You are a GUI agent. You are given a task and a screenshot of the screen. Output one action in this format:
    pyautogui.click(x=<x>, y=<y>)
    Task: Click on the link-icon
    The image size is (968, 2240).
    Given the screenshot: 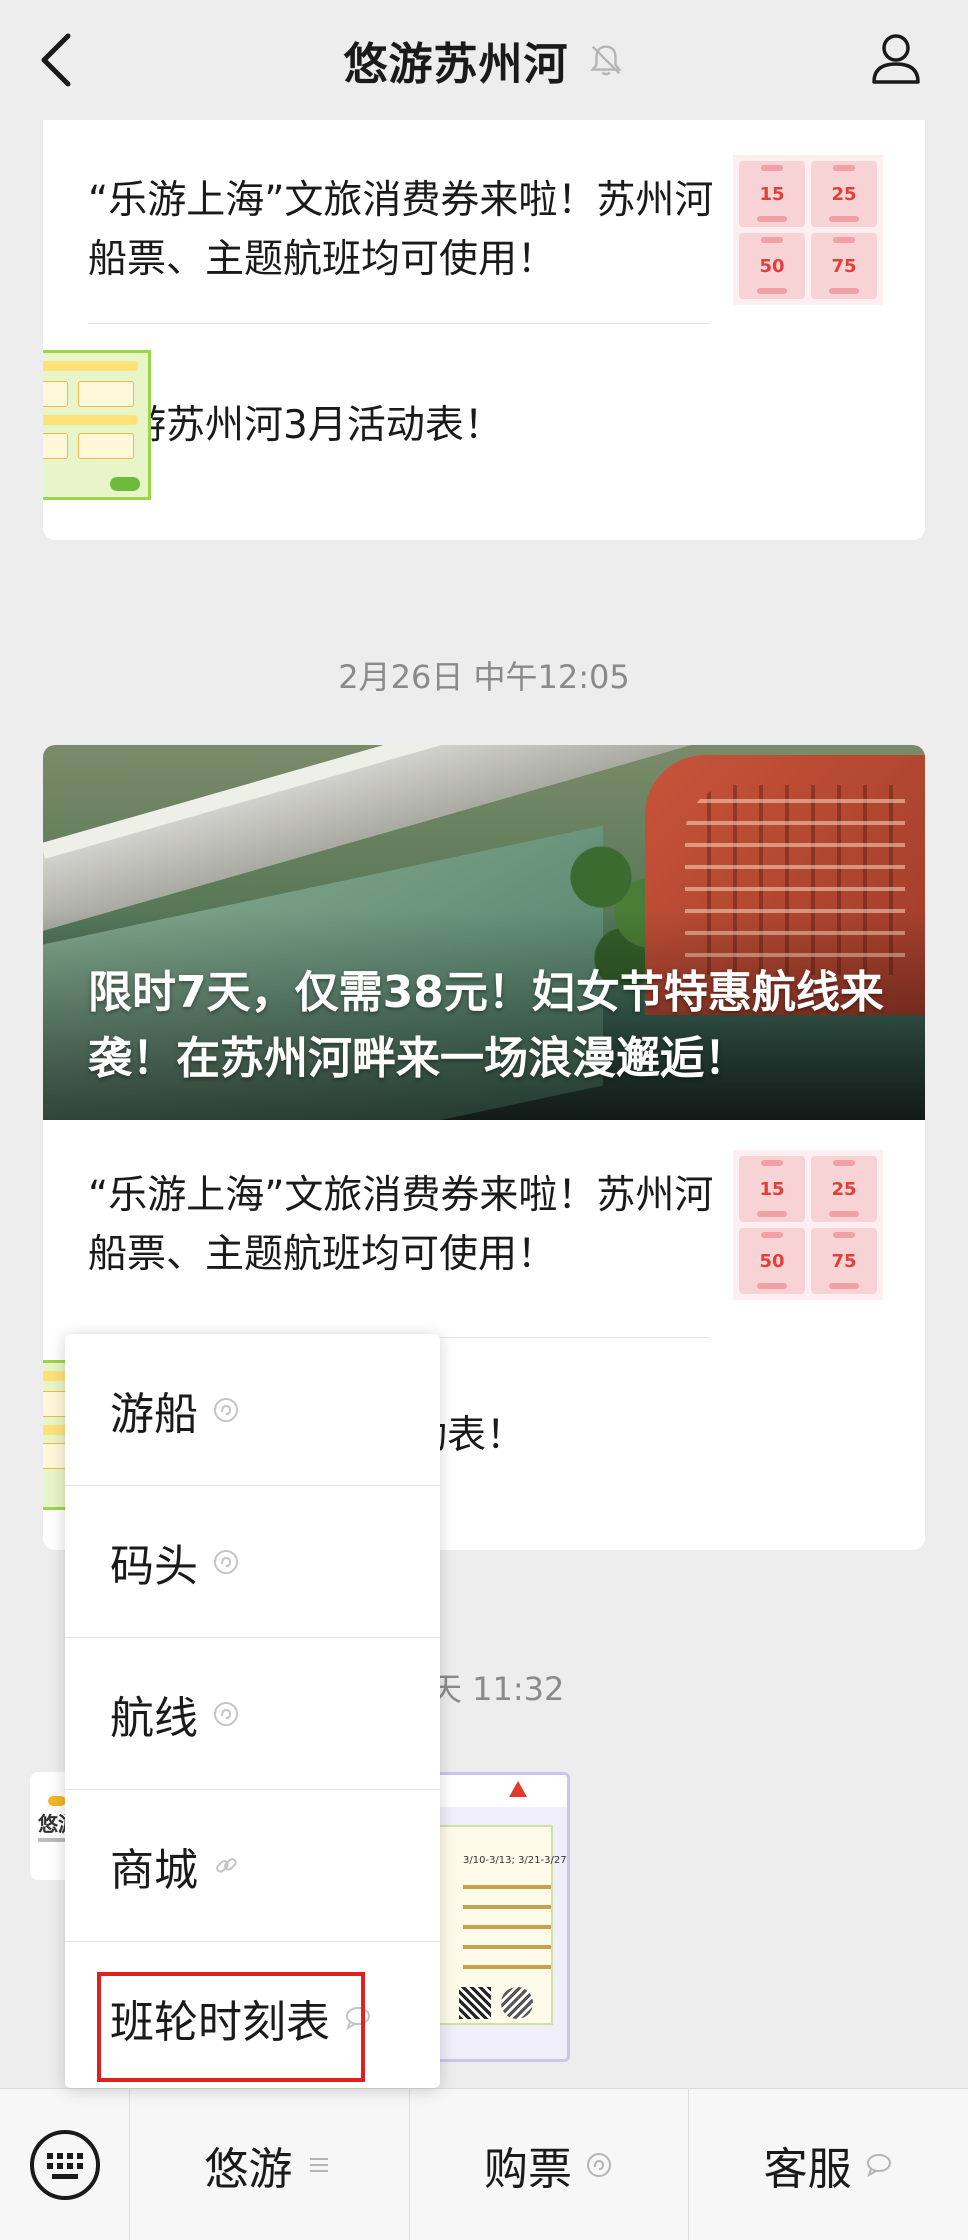 What is the action you would take?
    pyautogui.click(x=226, y=1866)
    